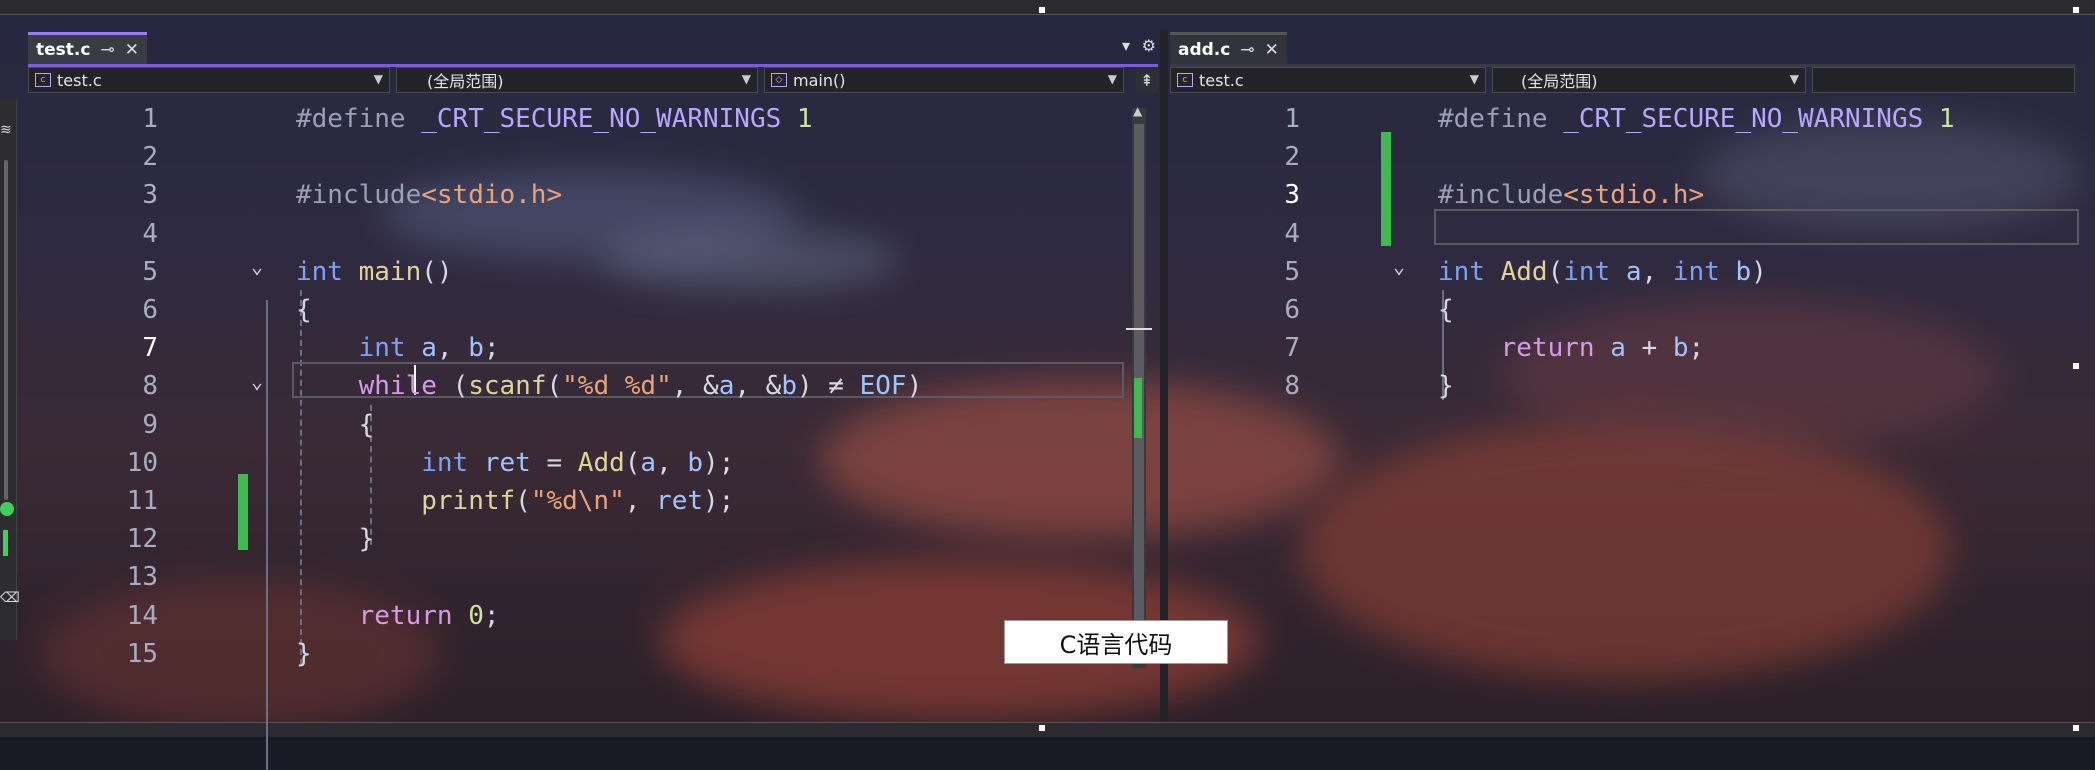 The image size is (2095, 770). What do you see at coordinates (142, 501) in the screenshot?
I see `line-number: 11` at bounding box center [142, 501].